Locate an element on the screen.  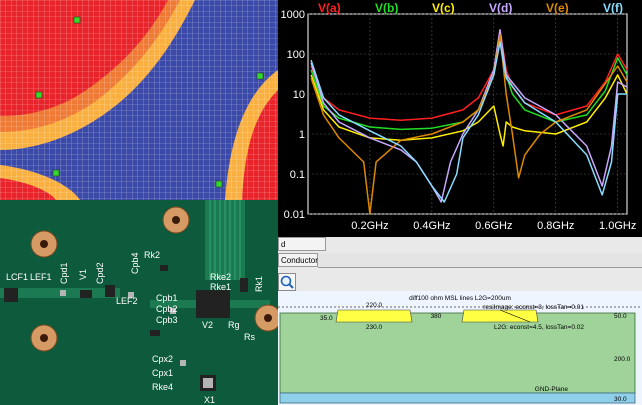
silk-rke4: Rke4 is located at coordinates (162, 387).